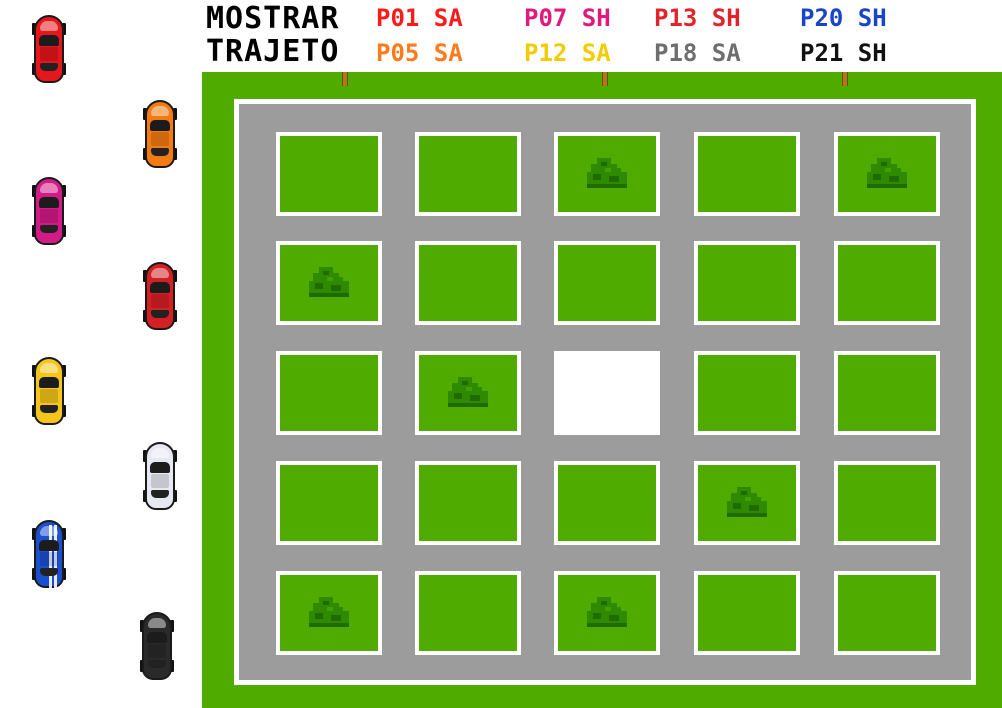 This screenshot has height=708, width=1002. Describe the element at coordinates (697, 18) in the screenshot. I see `legend-item-p13: P13 SH` at that location.